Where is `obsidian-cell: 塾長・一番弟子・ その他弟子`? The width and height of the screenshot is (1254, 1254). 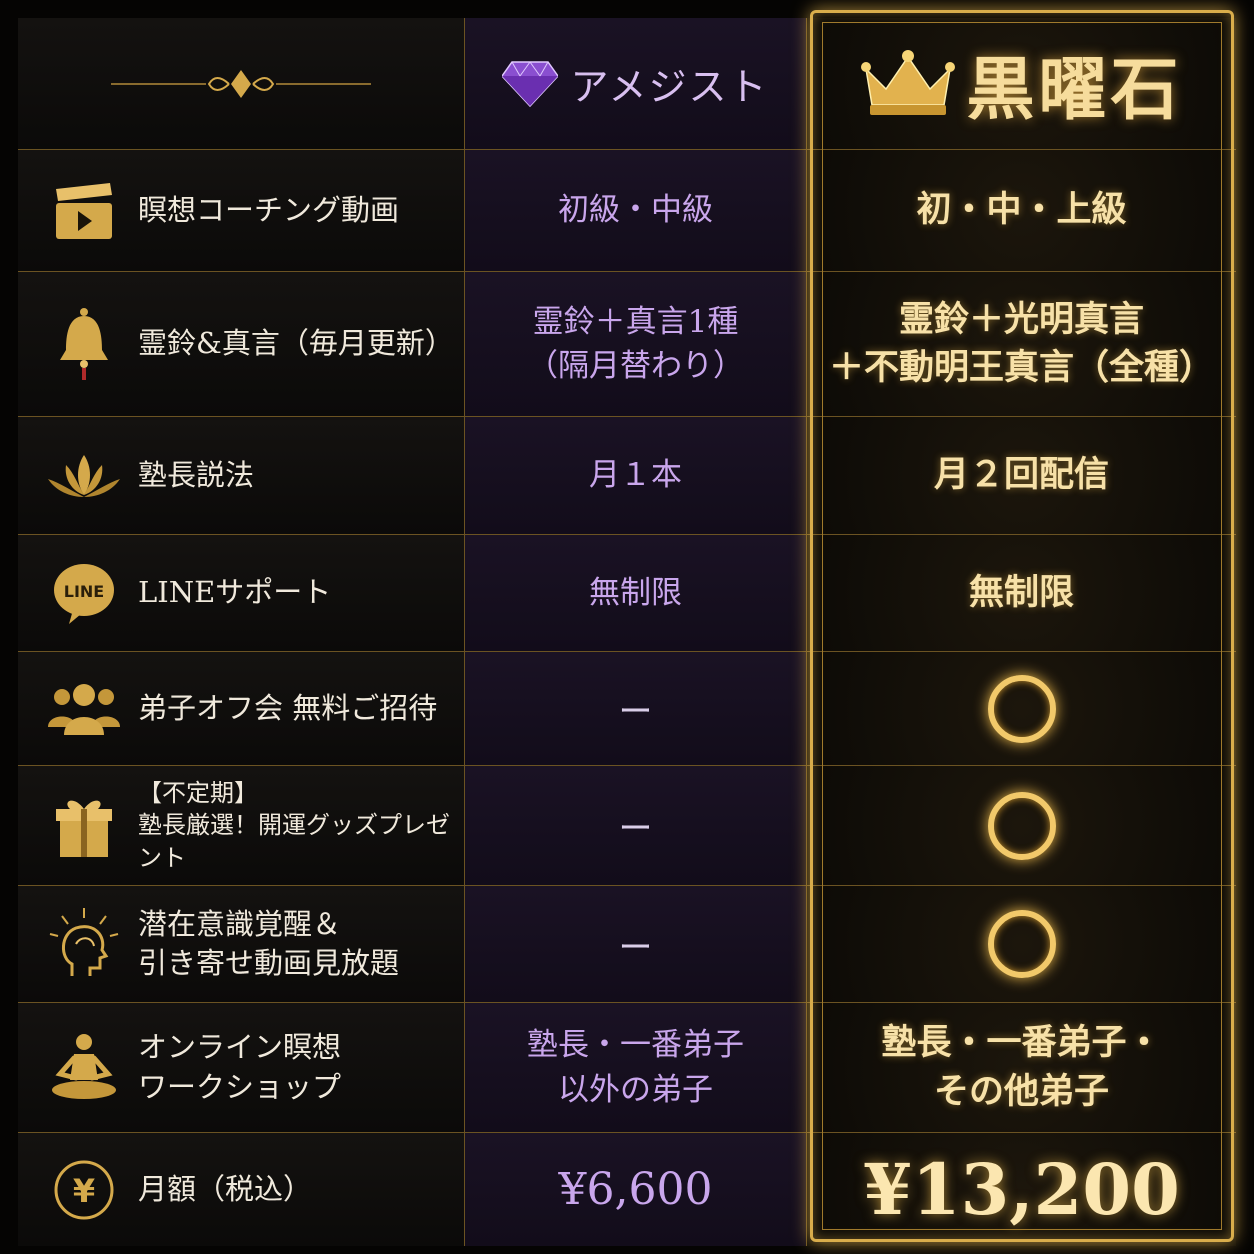 obsidian-cell: 塾長・一番弟子・ その他弟子 is located at coordinates (1021, 1068).